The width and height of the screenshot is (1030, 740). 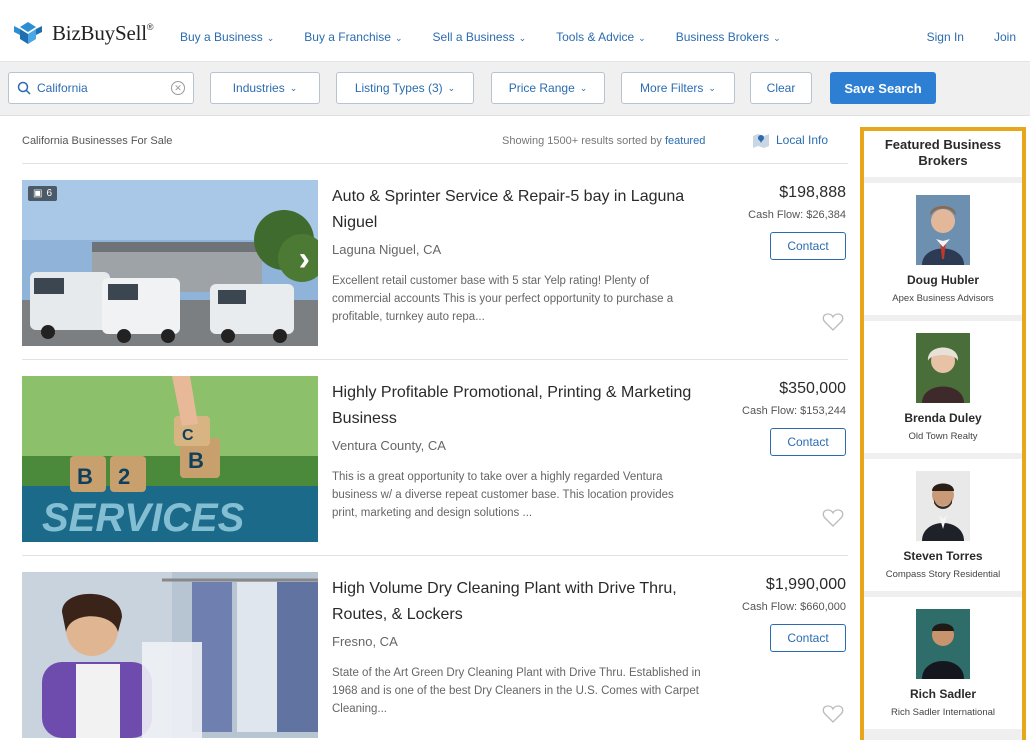 What do you see at coordinates (794, 411) in the screenshot?
I see `listing-cash-flow: Cash Flow: $153,244` at bounding box center [794, 411].